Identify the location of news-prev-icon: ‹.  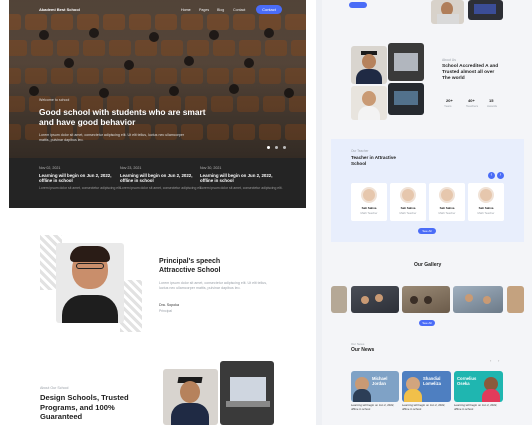
(490, 360).